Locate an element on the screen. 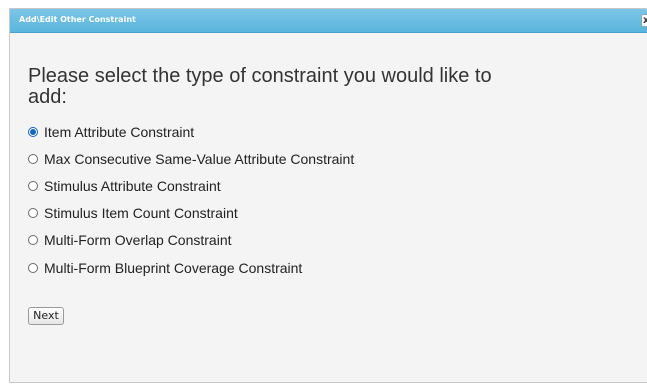 Image resolution: width=647 pixels, height=387 pixels. close-icon: x is located at coordinates (645, 20).